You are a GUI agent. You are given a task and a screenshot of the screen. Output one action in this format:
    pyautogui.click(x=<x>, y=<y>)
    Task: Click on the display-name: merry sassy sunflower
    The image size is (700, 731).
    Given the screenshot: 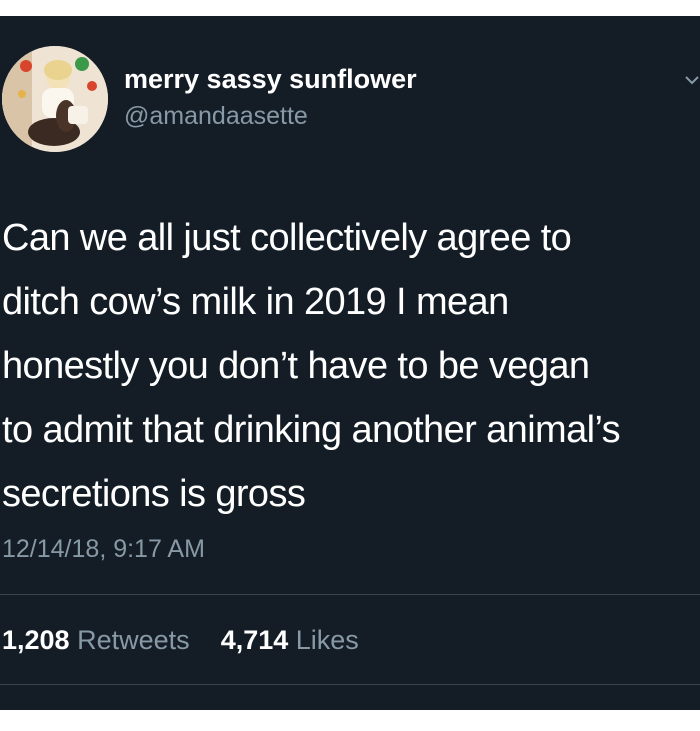 What is the action you would take?
    pyautogui.click(x=270, y=79)
    